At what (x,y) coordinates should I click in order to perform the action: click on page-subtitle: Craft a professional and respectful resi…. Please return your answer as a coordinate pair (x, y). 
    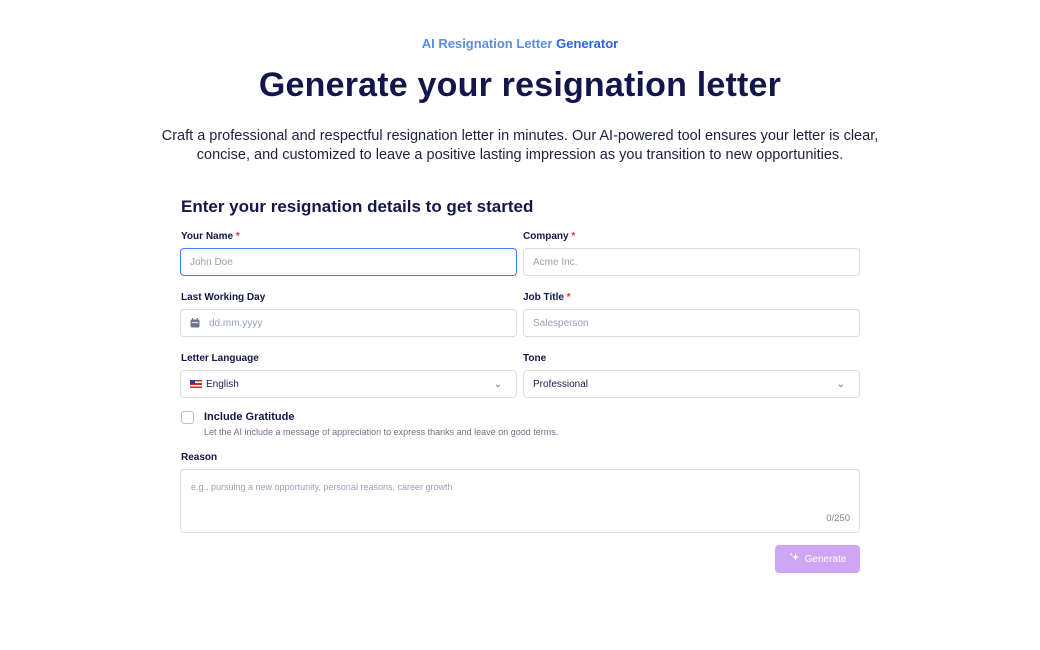
    Looking at the image, I should click on (520, 145).